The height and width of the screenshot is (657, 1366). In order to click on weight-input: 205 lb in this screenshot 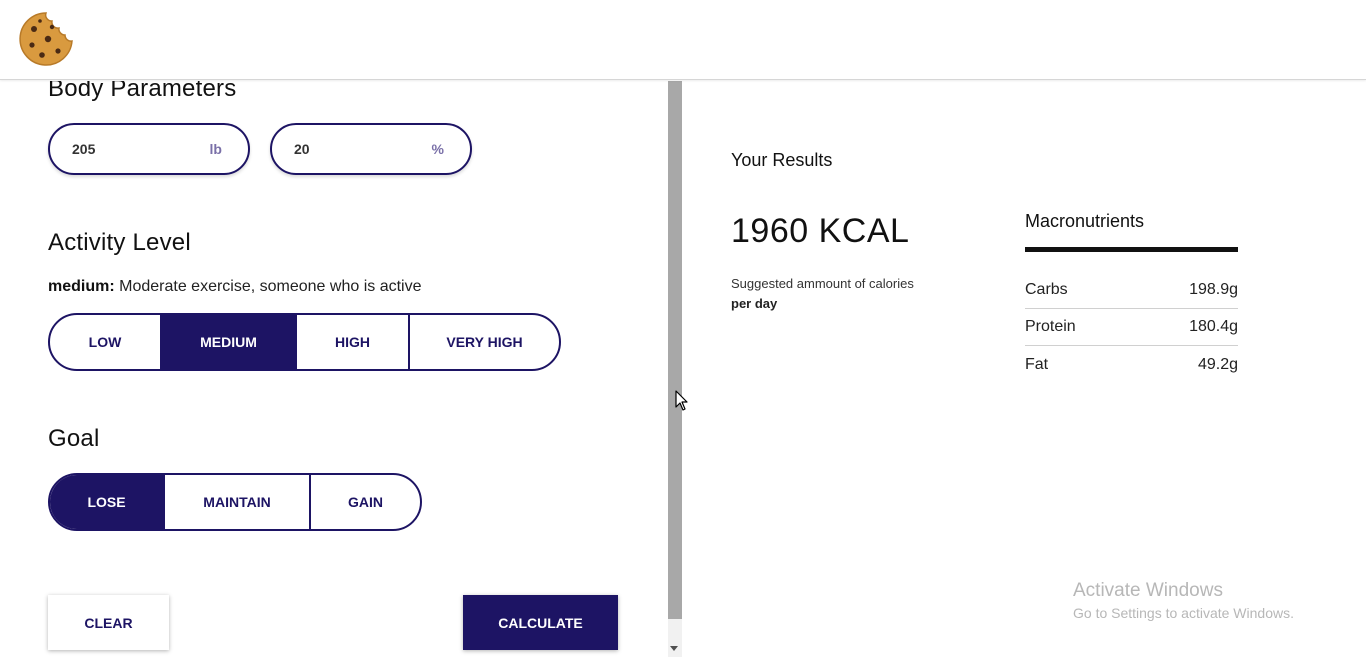, I will do `click(149, 149)`.